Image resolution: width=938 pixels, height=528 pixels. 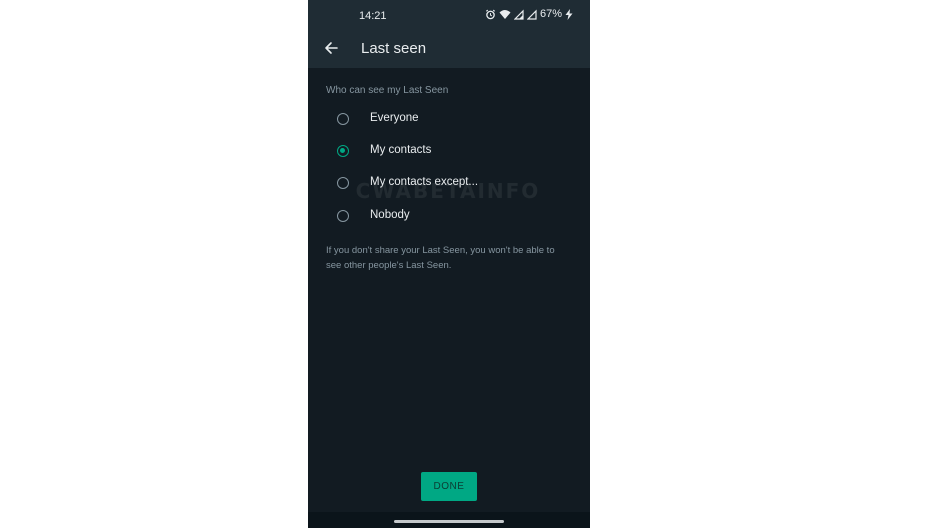 What do you see at coordinates (401, 150) in the screenshot?
I see `option-label: My contacts` at bounding box center [401, 150].